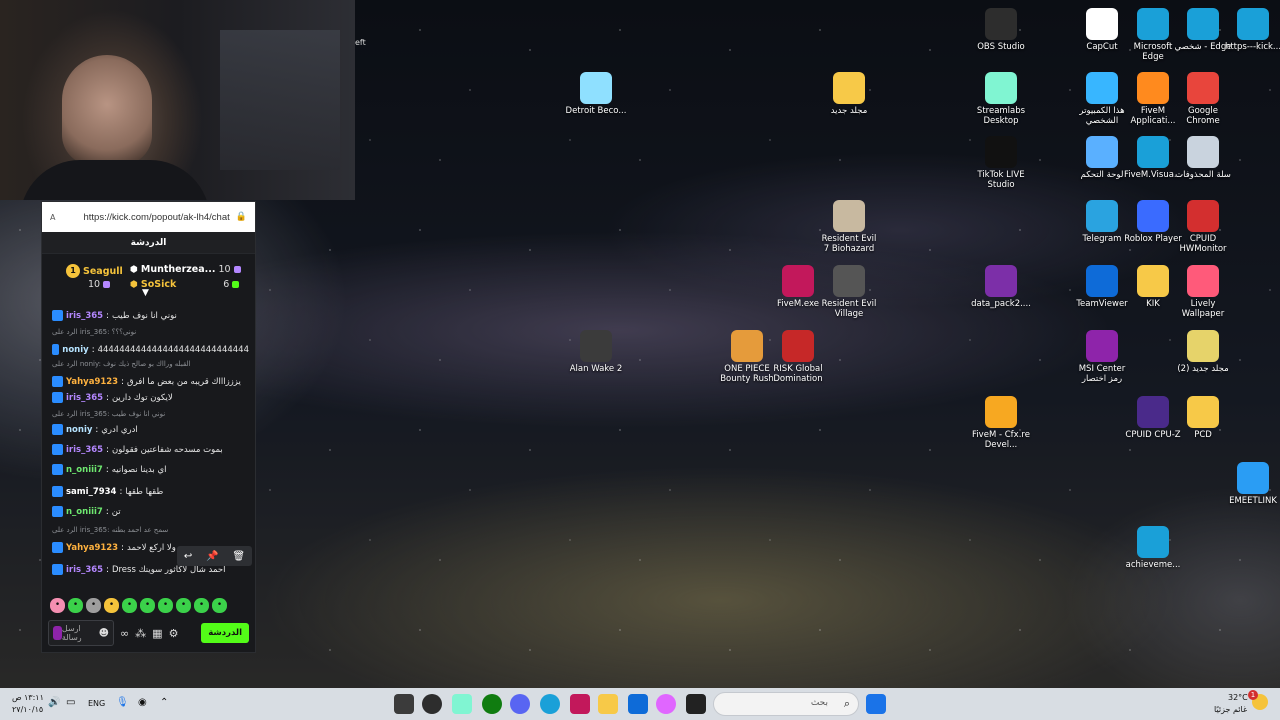 The image size is (1280, 720). What do you see at coordinates (91, 492) in the screenshot?
I see `chat-username: sami_7934` at bounding box center [91, 492].